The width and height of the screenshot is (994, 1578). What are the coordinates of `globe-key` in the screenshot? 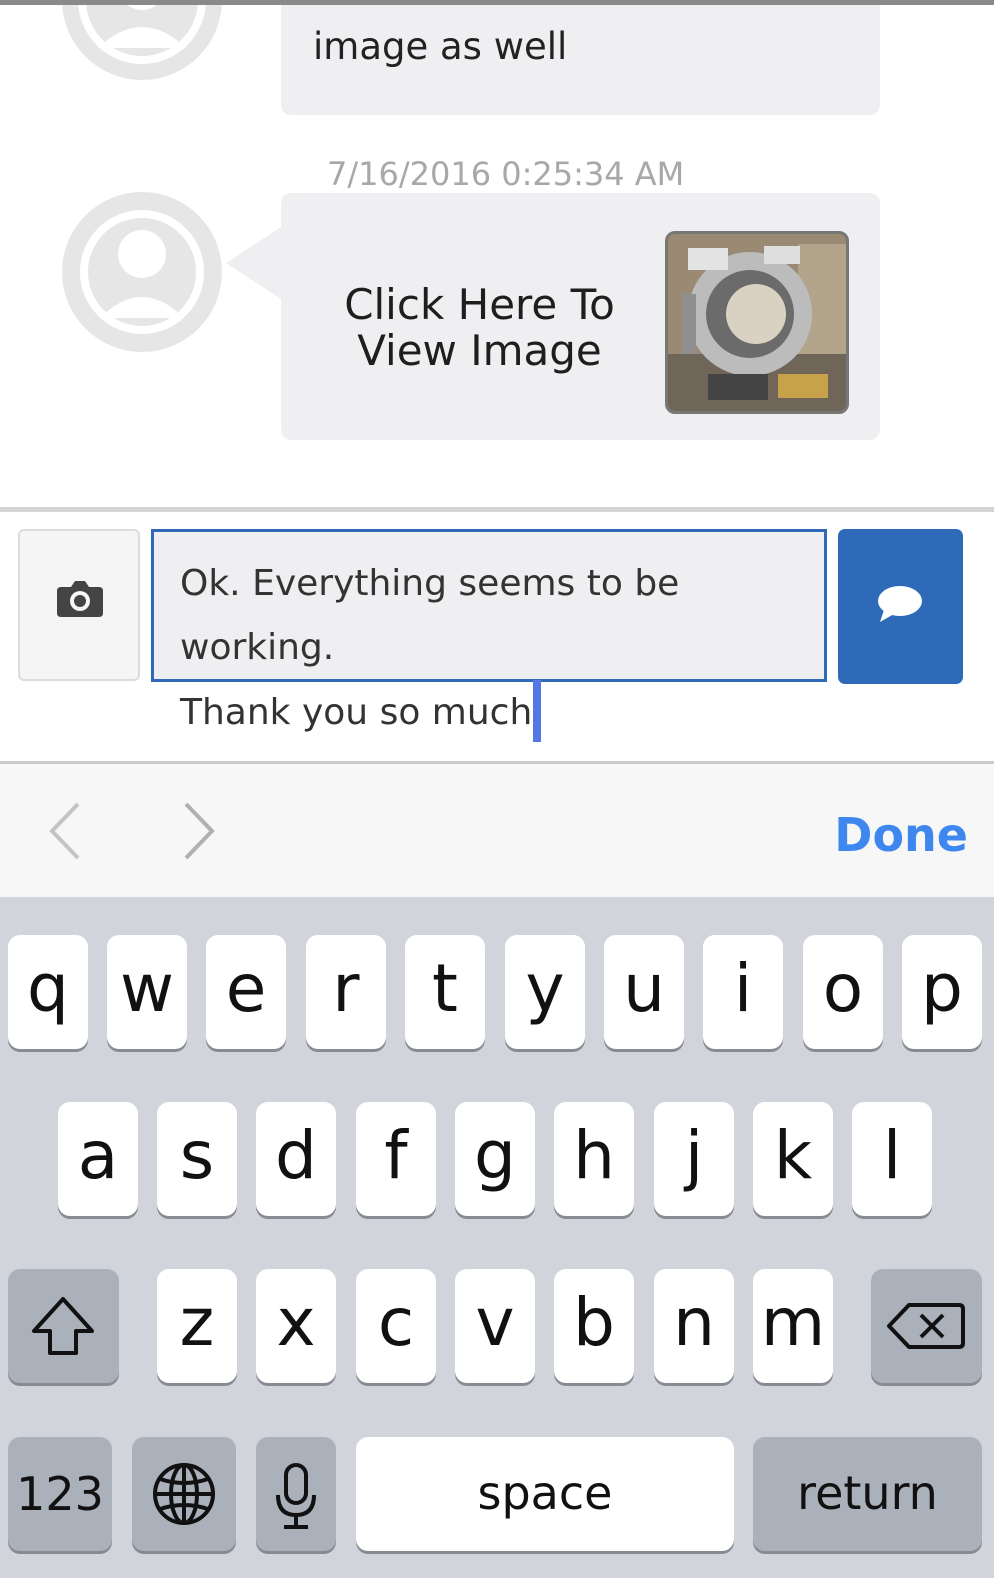 It's located at (184, 1494).